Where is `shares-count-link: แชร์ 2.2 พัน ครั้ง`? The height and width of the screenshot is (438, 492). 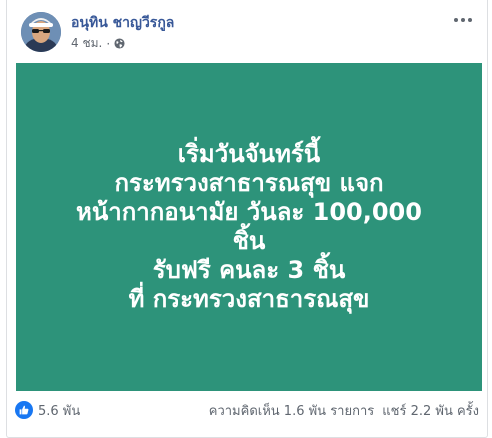
shares-count-link: แชร์ 2.2 พัน ครั้ง is located at coordinates (430, 410).